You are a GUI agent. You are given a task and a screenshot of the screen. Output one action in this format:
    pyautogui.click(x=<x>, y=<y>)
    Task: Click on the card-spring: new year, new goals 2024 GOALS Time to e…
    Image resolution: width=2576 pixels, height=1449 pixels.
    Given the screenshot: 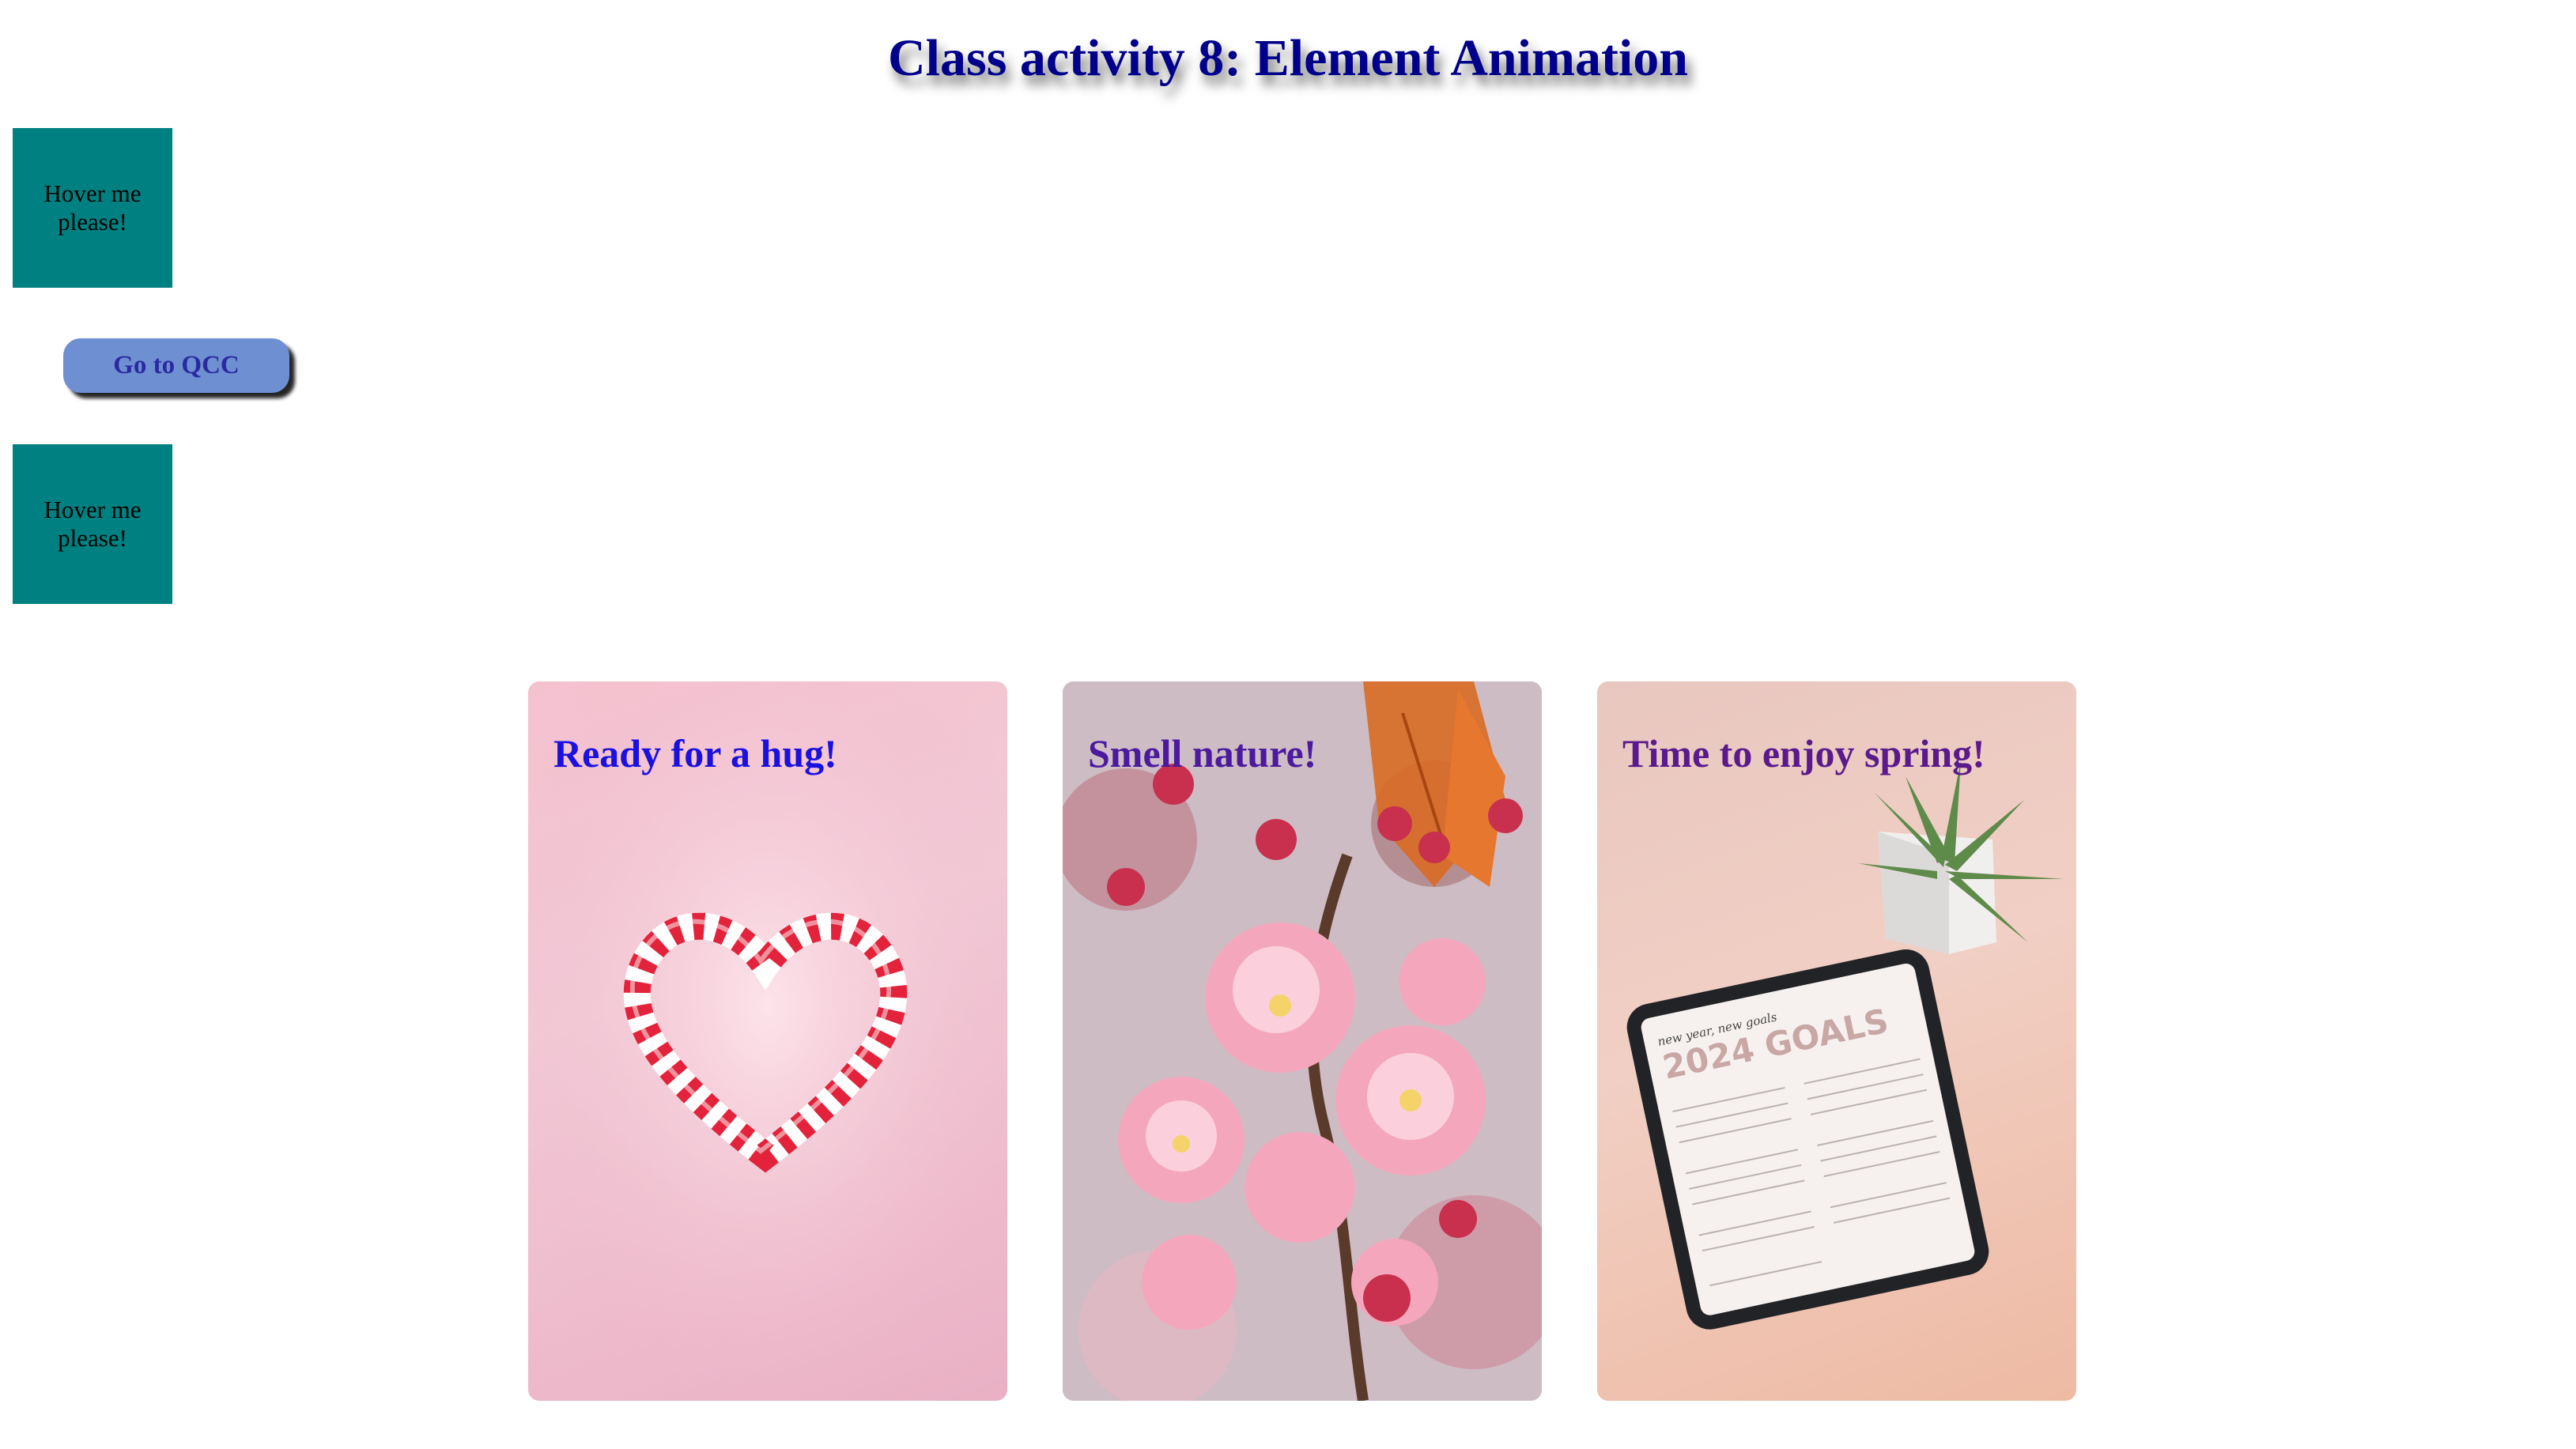 What is the action you would take?
    pyautogui.click(x=1836, y=1041)
    